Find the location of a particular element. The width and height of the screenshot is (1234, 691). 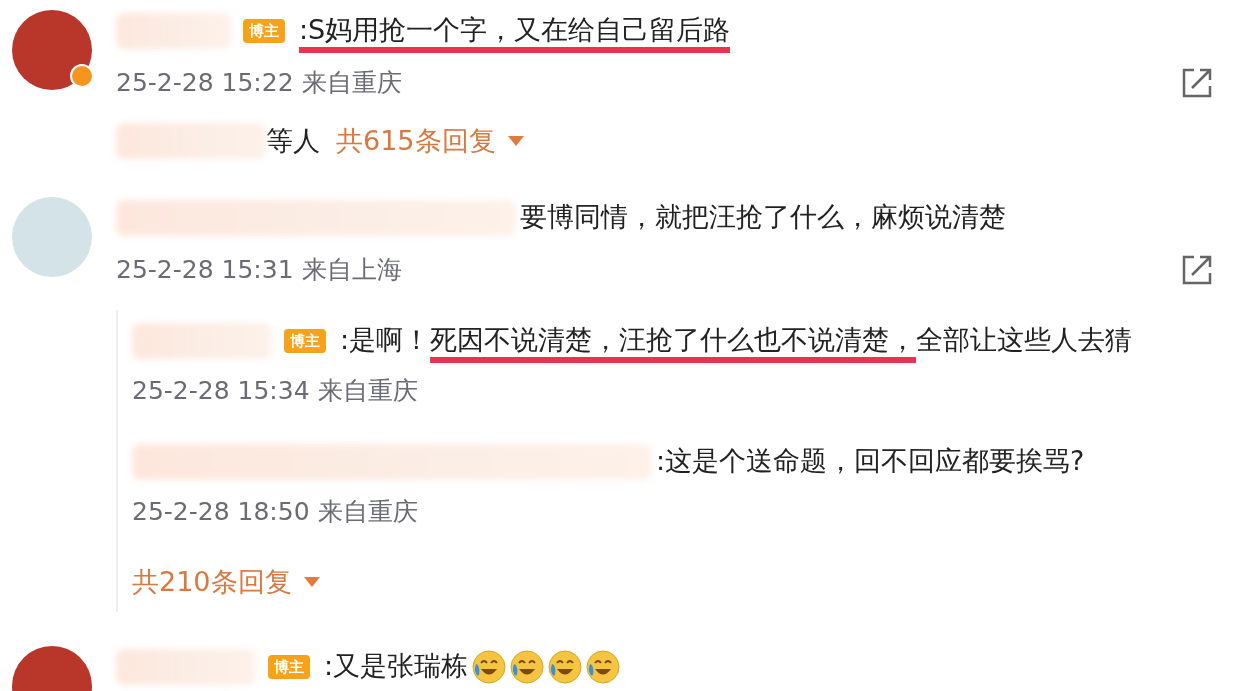

reply-count-link: 共210条回复 is located at coordinates (212, 582).